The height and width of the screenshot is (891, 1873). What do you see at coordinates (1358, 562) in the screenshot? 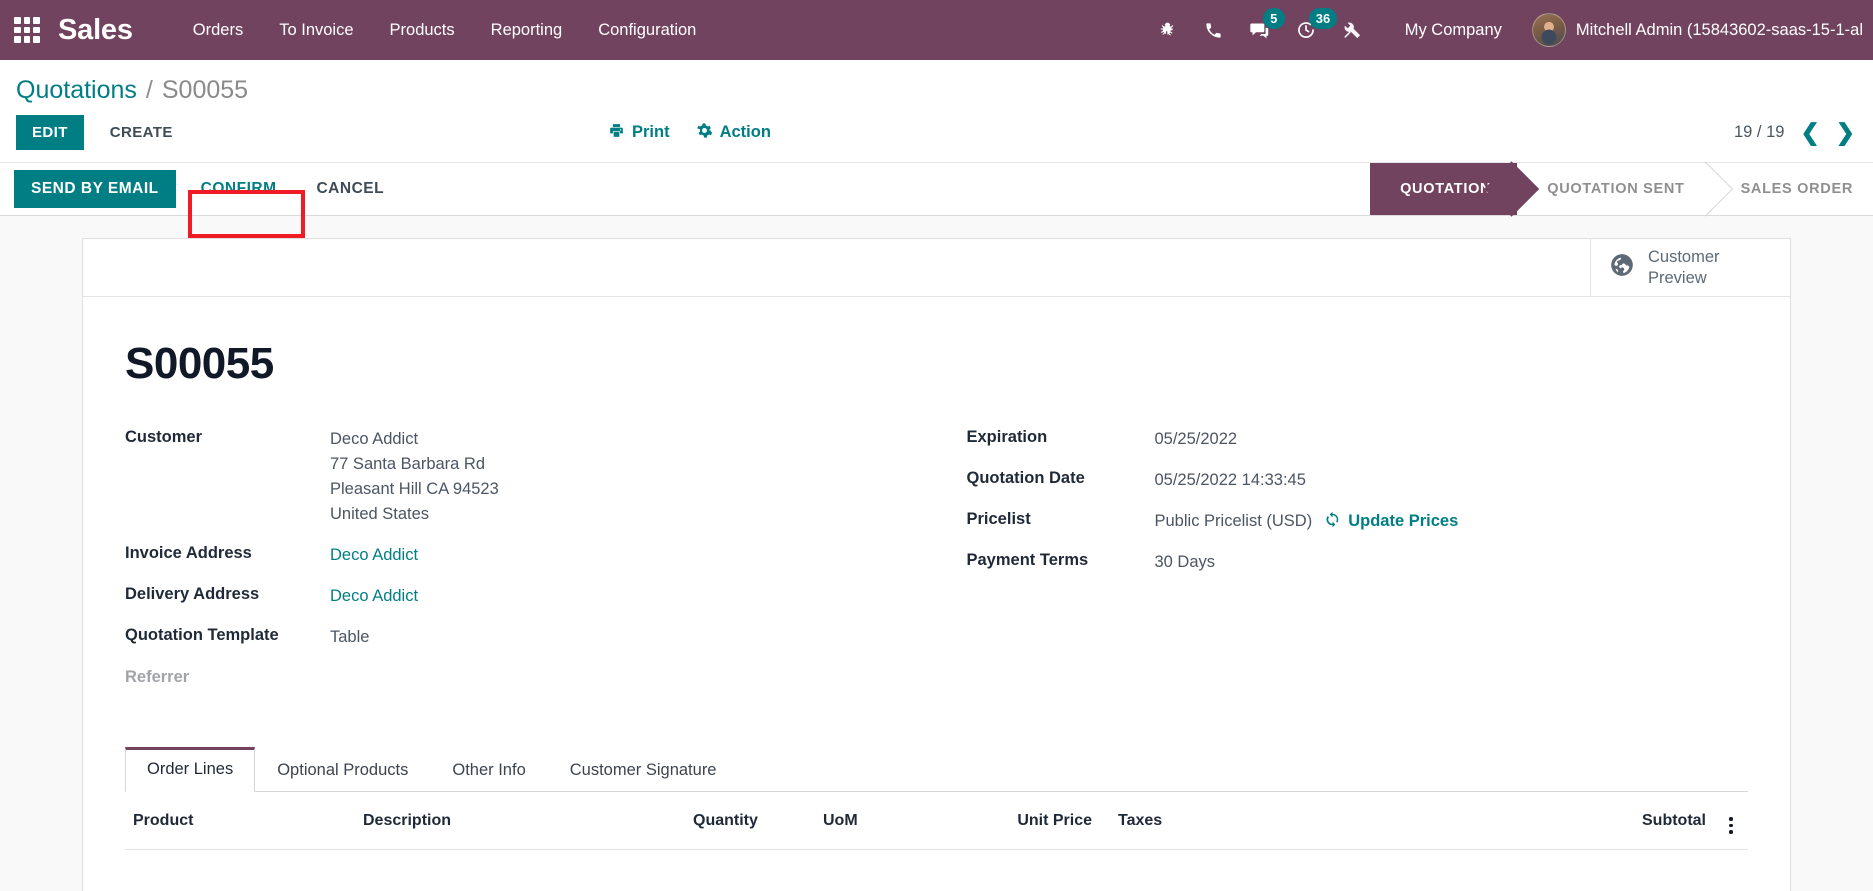
I see `field-payment-terms: Payment Terms 30 Days` at bounding box center [1358, 562].